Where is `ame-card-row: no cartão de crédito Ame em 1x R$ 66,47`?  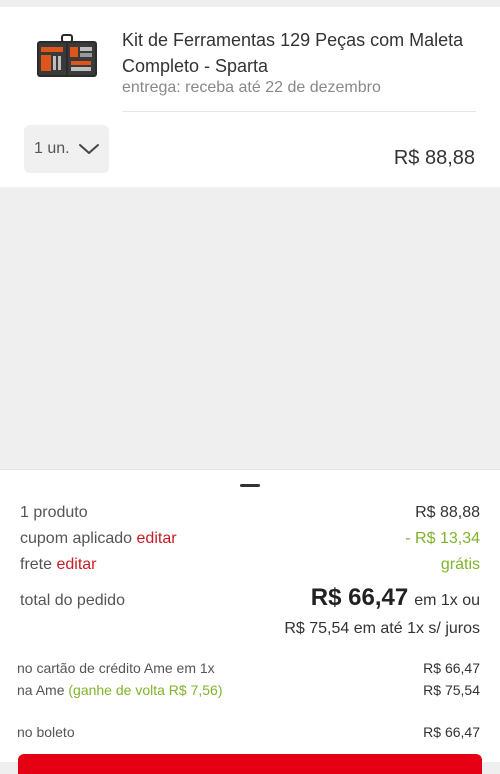
ame-card-row: no cartão de crédito Ame em 1x R$ 66,47 is located at coordinates (248, 668).